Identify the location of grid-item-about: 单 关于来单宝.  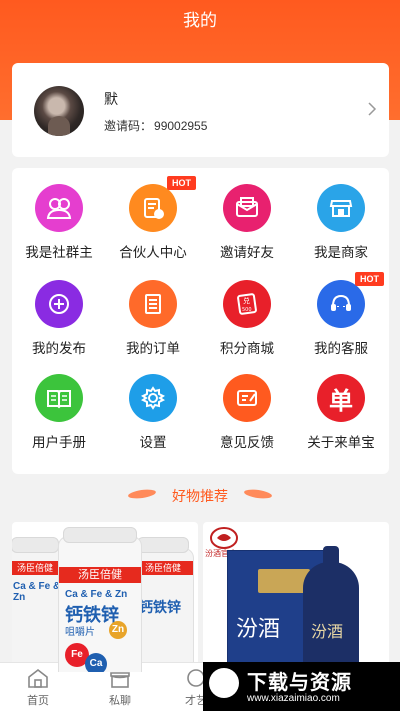
(341, 412).